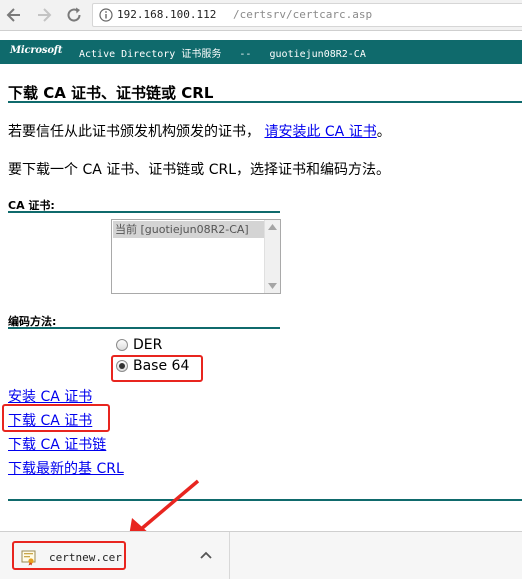  Describe the element at coordinates (272, 256) in the screenshot. I see `listbox-scrollbar` at that location.